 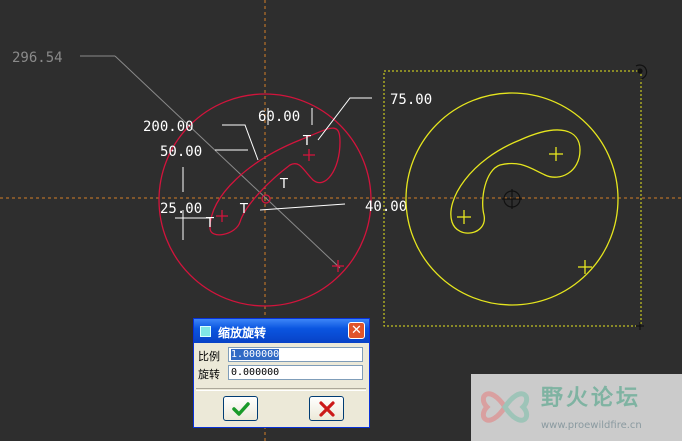 I want to click on dimension-200-00: 200.00, so click(x=168, y=127).